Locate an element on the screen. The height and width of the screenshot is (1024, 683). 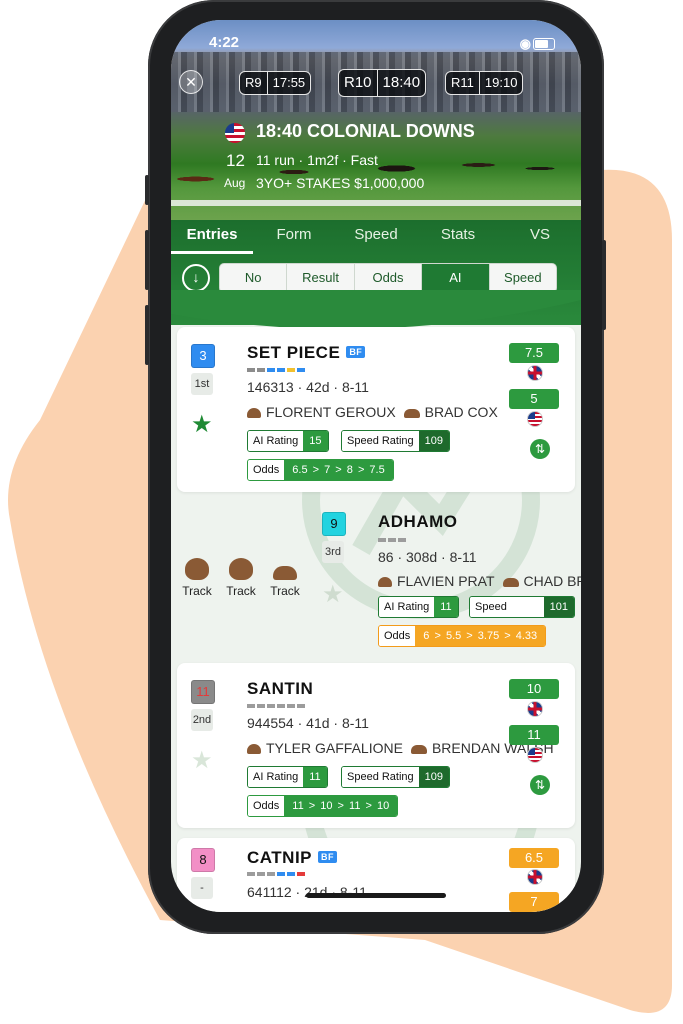
track-horse-button: Track is located at coordinates (241, 578).